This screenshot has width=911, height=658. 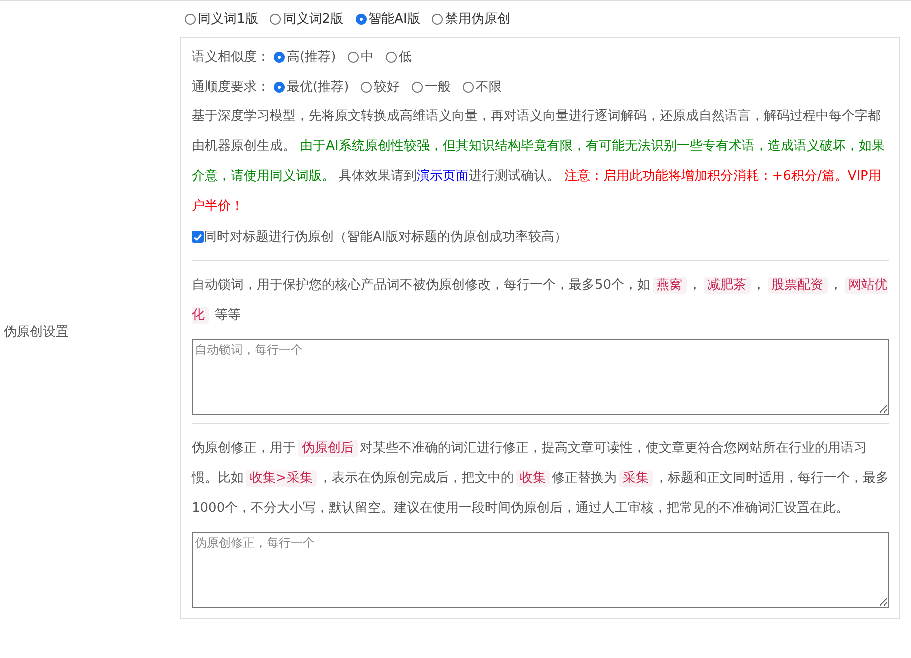 I want to click on section-label: 伪原创设置, so click(x=36, y=332).